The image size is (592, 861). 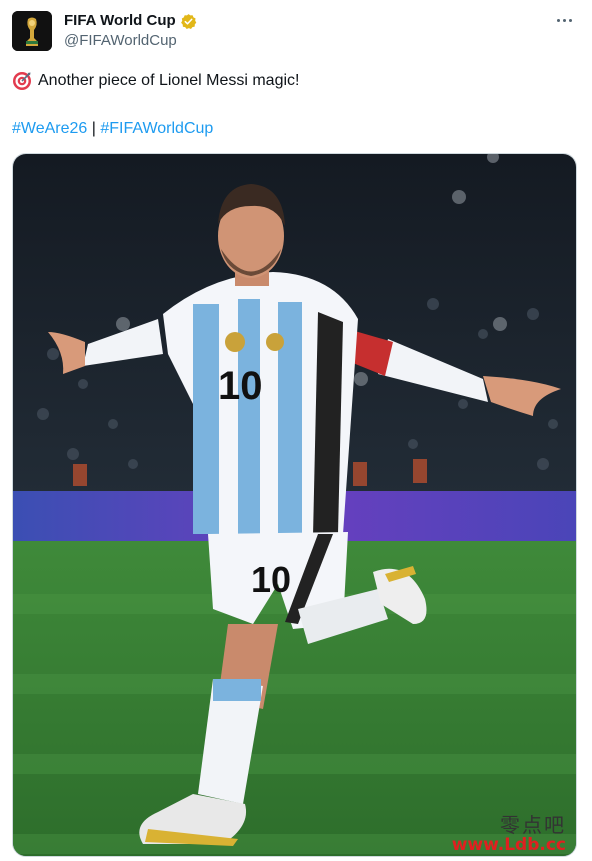 What do you see at coordinates (240, 386) in the screenshot?
I see `jersey-number: 10` at bounding box center [240, 386].